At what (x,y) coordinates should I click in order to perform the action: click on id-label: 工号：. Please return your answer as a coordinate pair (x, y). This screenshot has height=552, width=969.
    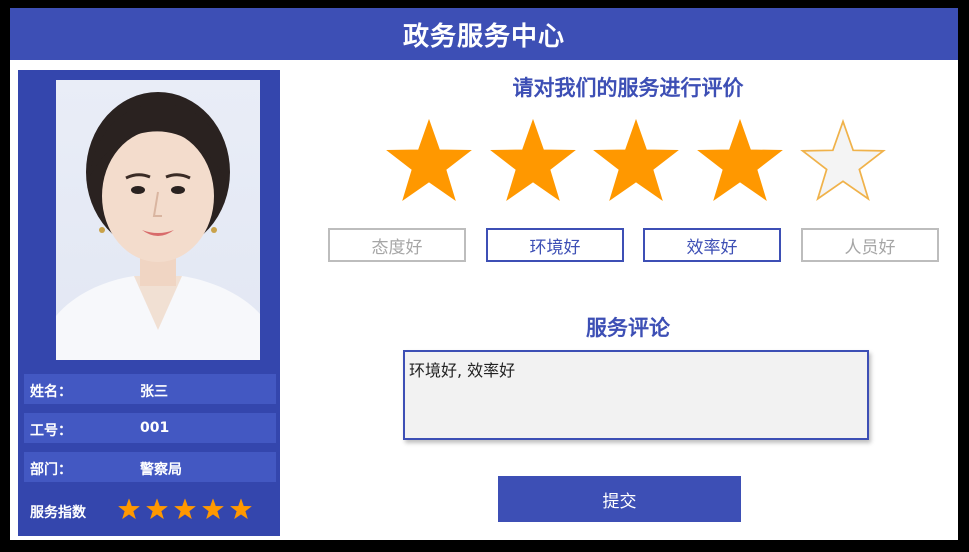
    Looking at the image, I should click on (51, 431).